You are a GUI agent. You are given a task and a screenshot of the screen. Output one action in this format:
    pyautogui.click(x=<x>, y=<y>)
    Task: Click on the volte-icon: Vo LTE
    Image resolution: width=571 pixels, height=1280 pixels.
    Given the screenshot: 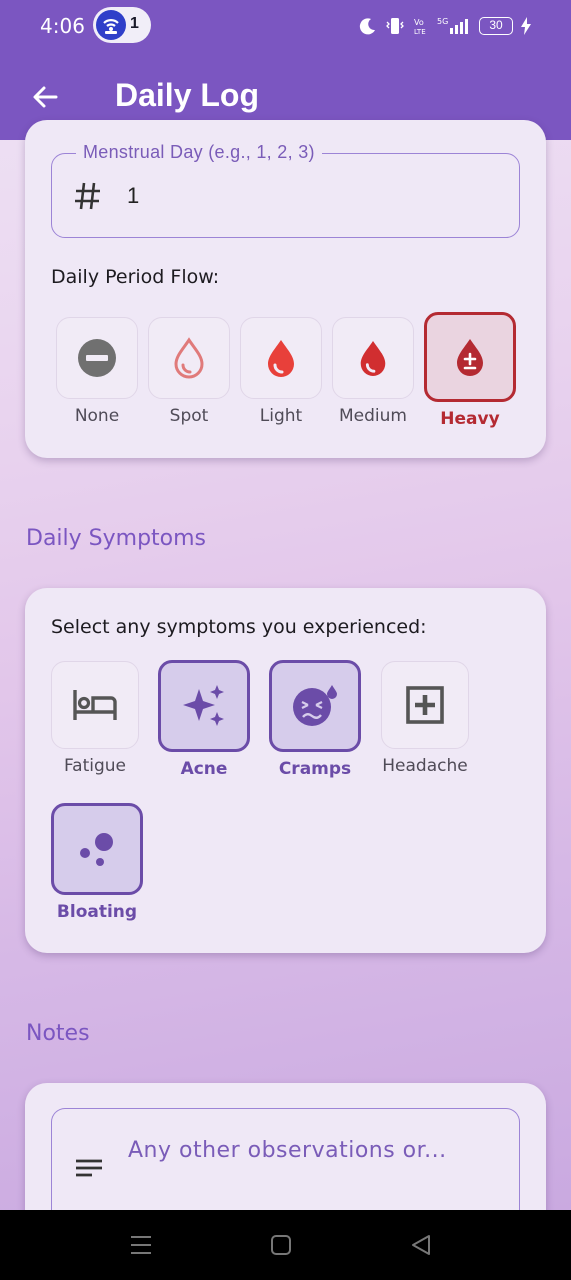 What is the action you would take?
    pyautogui.click(x=420, y=27)
    